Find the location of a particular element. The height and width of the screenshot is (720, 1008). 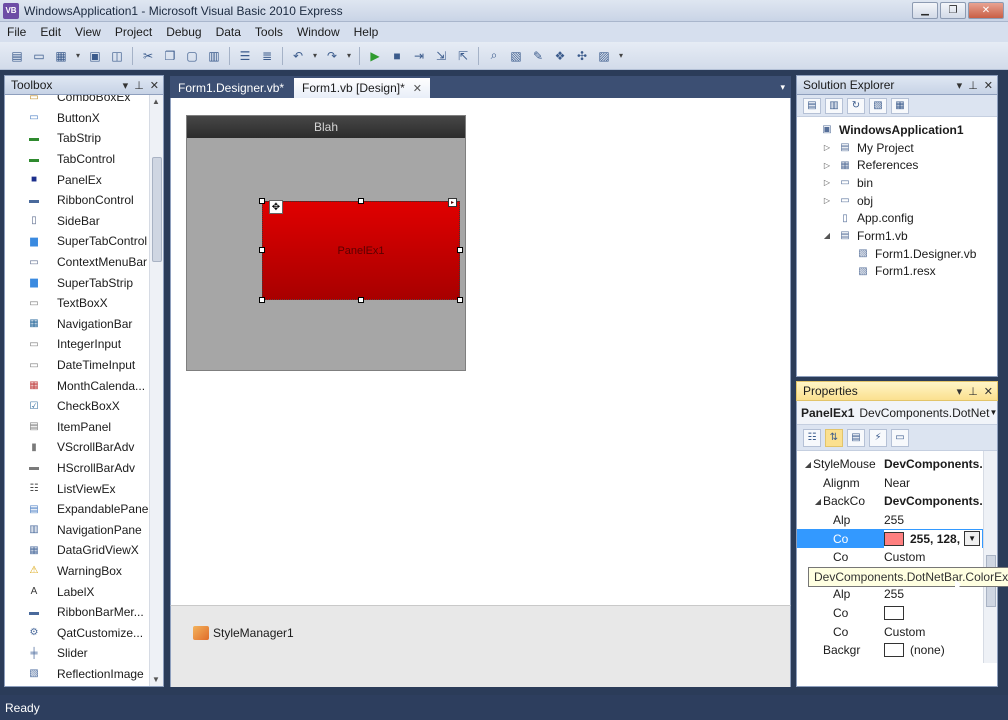

redo-icon: ↷ is located at coordinates (332, 56).